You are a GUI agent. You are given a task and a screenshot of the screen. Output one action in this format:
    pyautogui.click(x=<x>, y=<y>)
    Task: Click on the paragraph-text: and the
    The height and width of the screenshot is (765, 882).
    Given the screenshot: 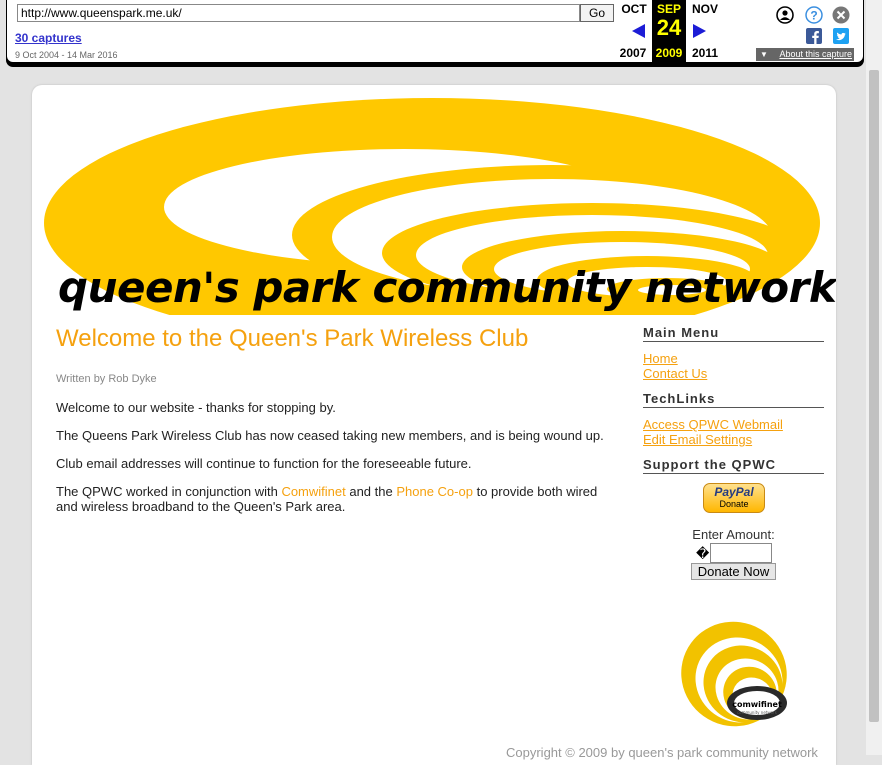 What is the action you would take?
    pyautogui.click(x=371, y=491)
    